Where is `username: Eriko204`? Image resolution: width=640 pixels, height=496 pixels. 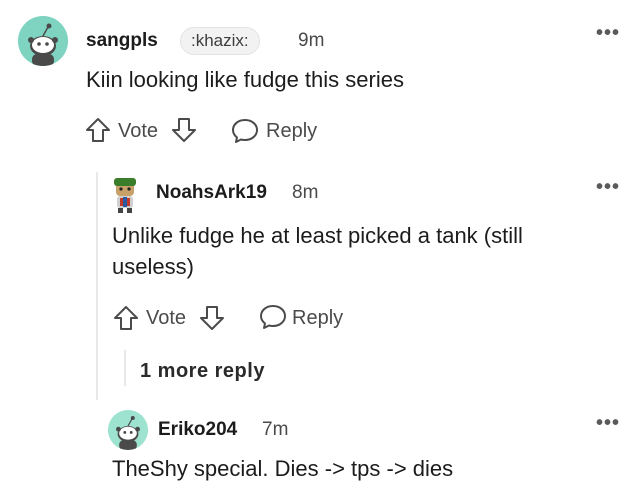 username: Eriko204 is located at coordinates (197, 430).